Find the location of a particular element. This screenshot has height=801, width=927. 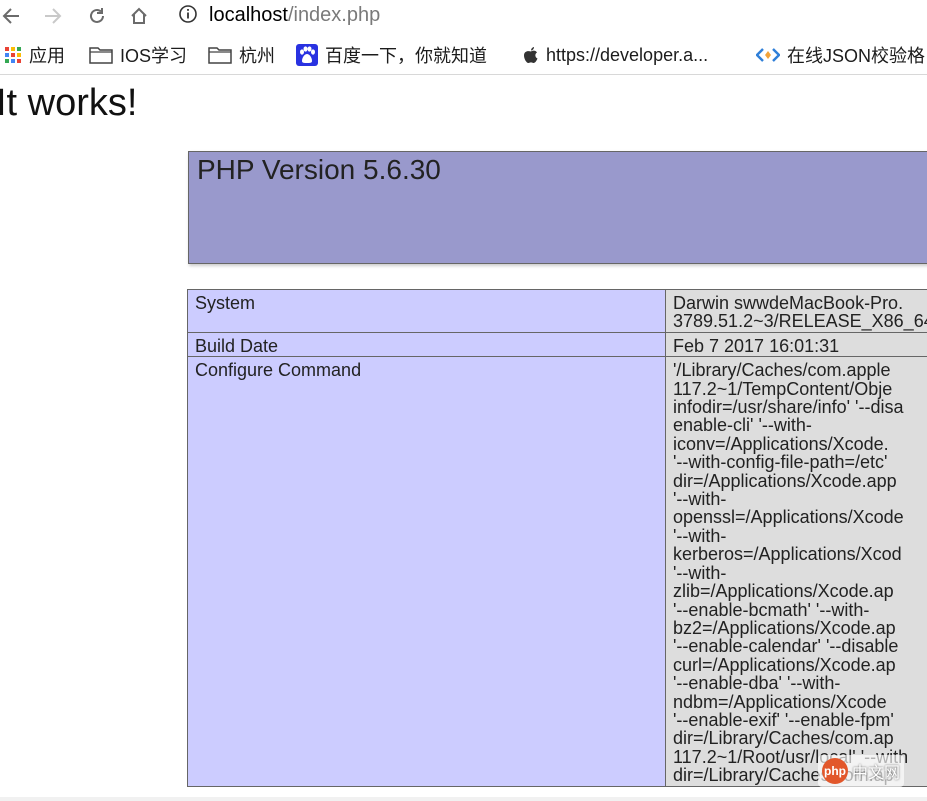

apps-grid-icon is located at coordinates (13, 55).